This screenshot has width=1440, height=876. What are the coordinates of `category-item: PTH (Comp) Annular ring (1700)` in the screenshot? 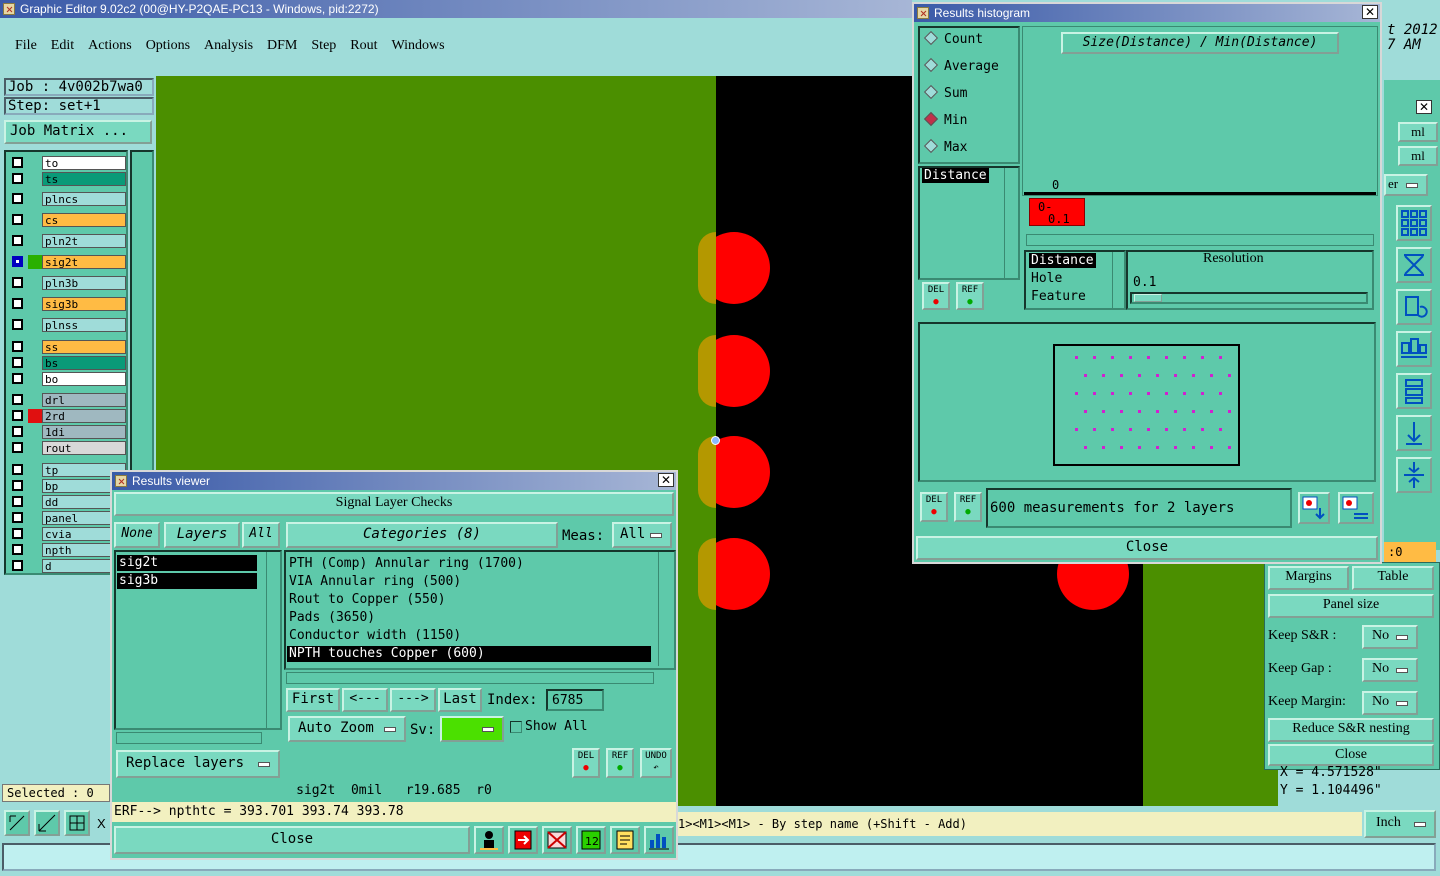 It's located at (469, 564).